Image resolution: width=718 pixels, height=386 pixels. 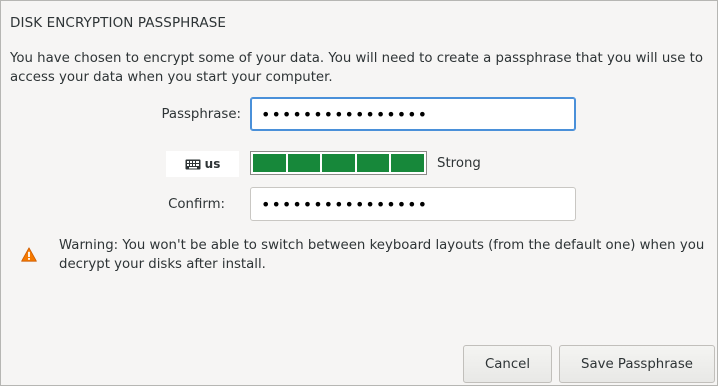 I want to click on keyboard-layout-indicator: us, so click(x=202, y=164).